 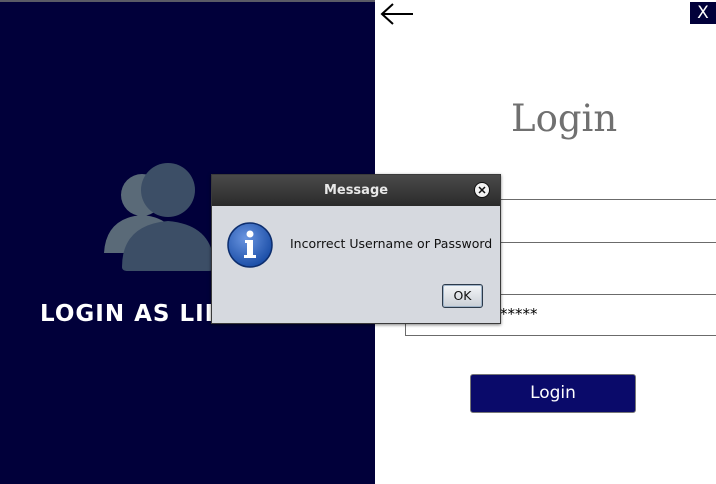 What do you see at coordinates (356, 190) in the screenshot?
I see `dialog-title: Message` at bounding box center [356, 190].